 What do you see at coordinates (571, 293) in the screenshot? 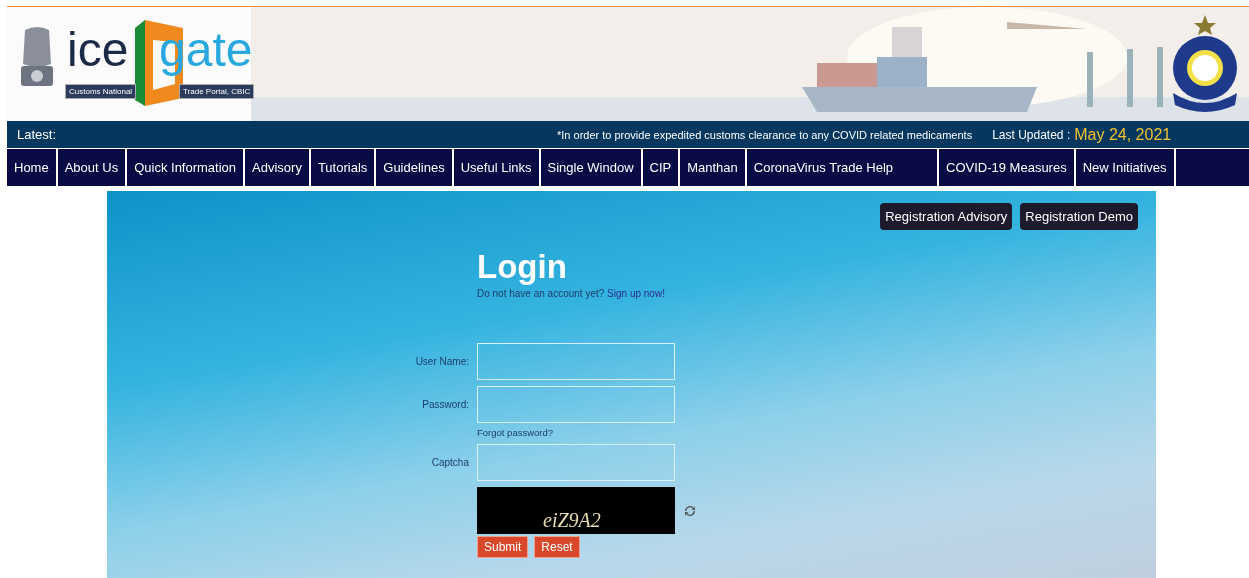
I see `signup-prompt: Do not have an account yet? Sign up now!` at bounding box center [571, 293].